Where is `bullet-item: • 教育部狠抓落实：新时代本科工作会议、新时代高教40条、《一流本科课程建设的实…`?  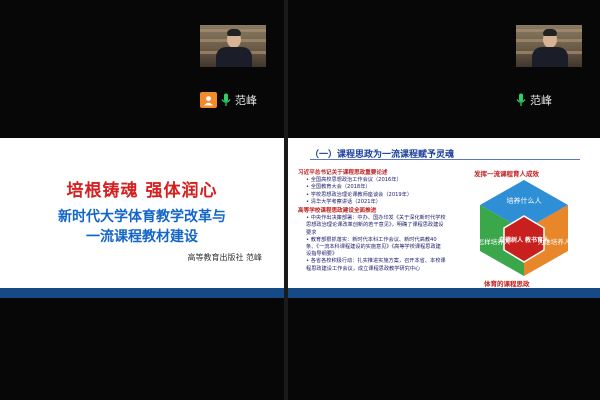
bullet-item: • 教育部狠抓落实：新时代本科工作会议、新时代高教40条、《一流本科课程建设的实… is located at coordinates (373, 247).